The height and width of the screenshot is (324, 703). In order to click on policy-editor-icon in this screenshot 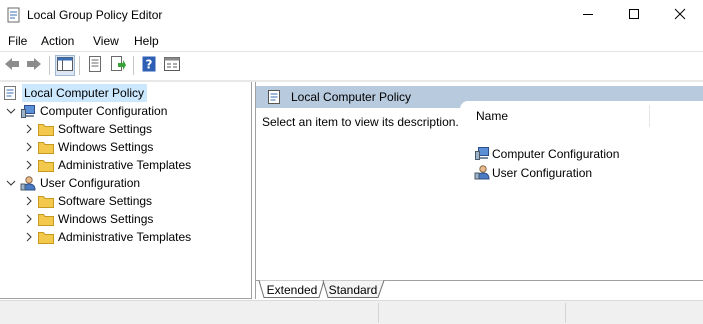, I will do `click(14, 15)`.